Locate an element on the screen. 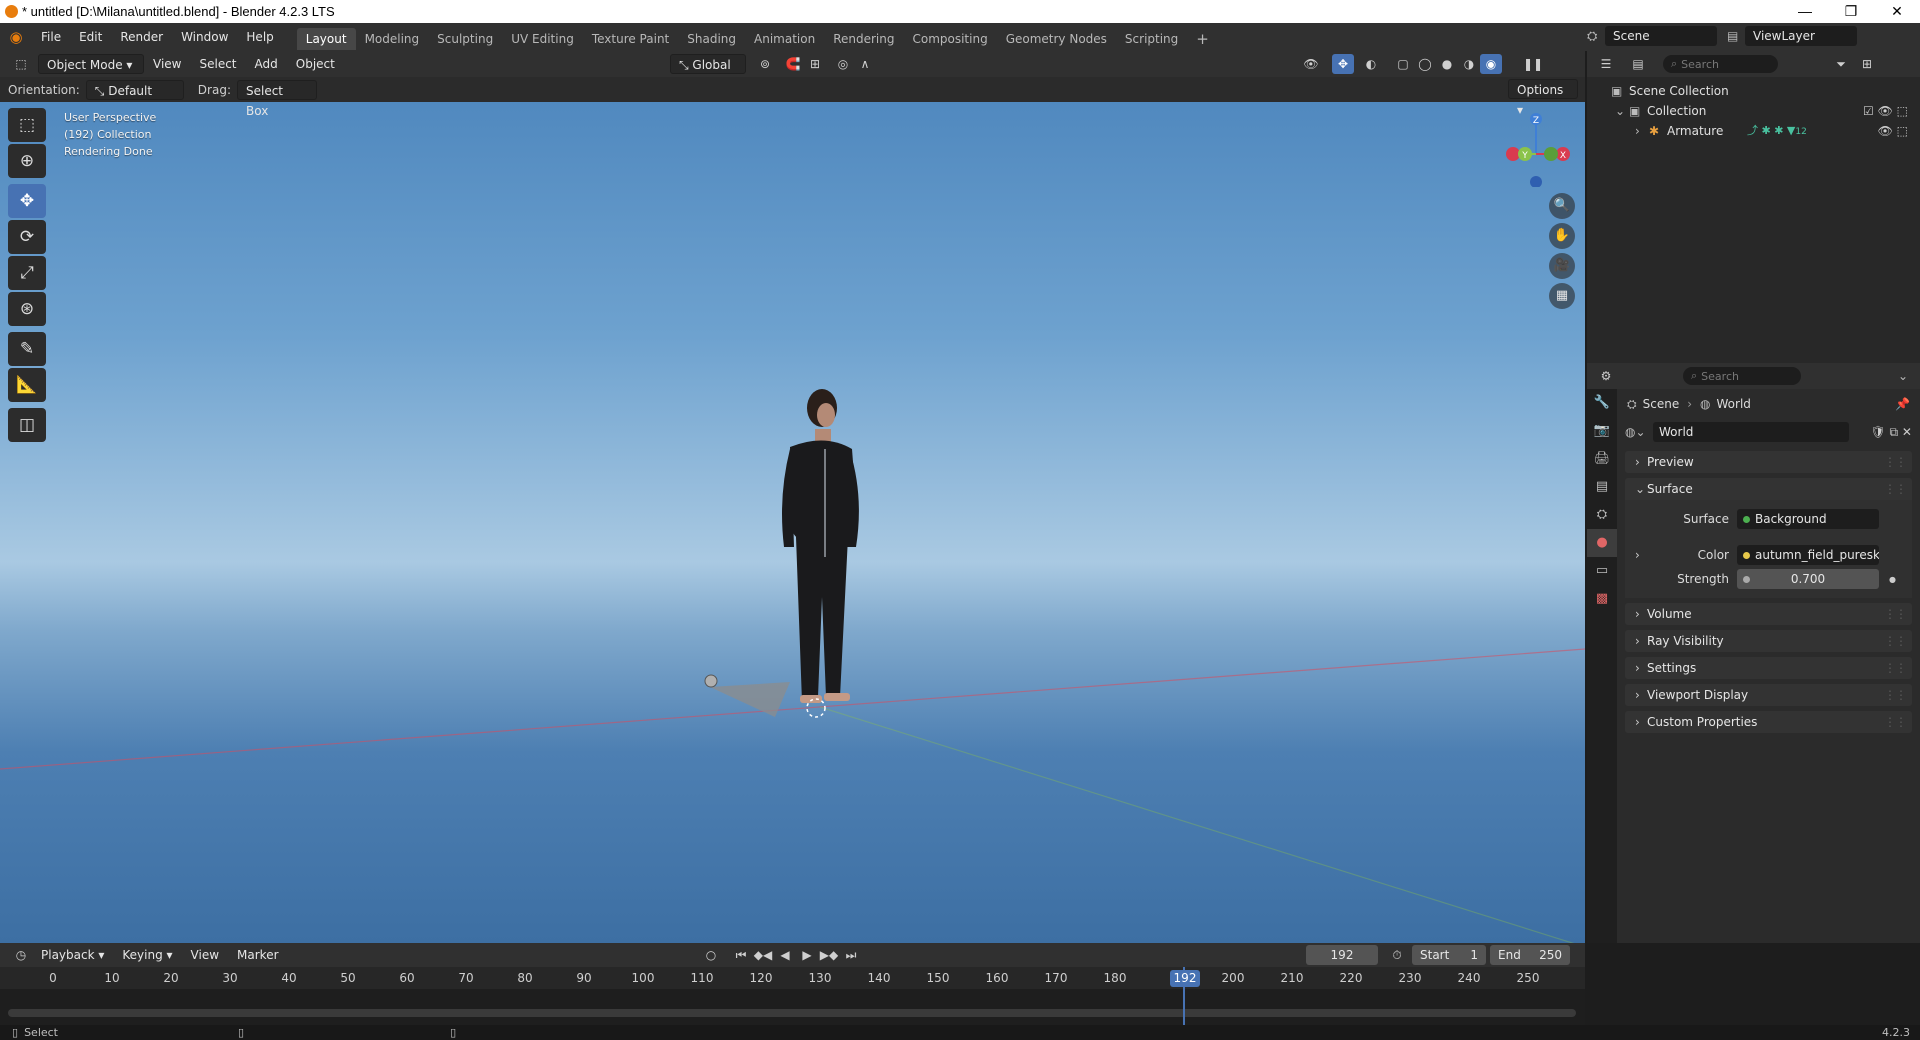 The width and height of the screenshot is (1920, 1040). pin-icon: 📌 is located at coordinates (1902, 404).